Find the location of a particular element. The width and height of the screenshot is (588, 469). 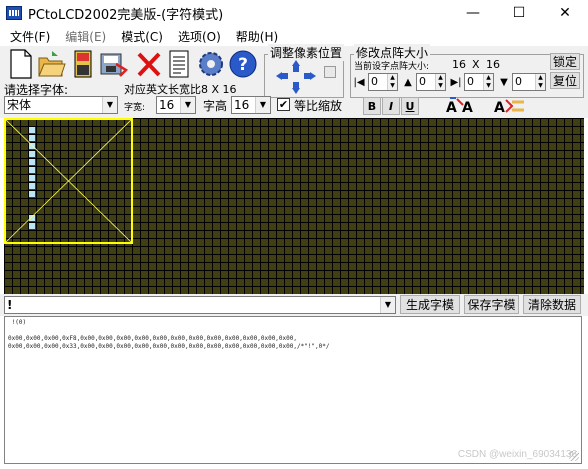

app-icon is located at coordinates (14, 13).